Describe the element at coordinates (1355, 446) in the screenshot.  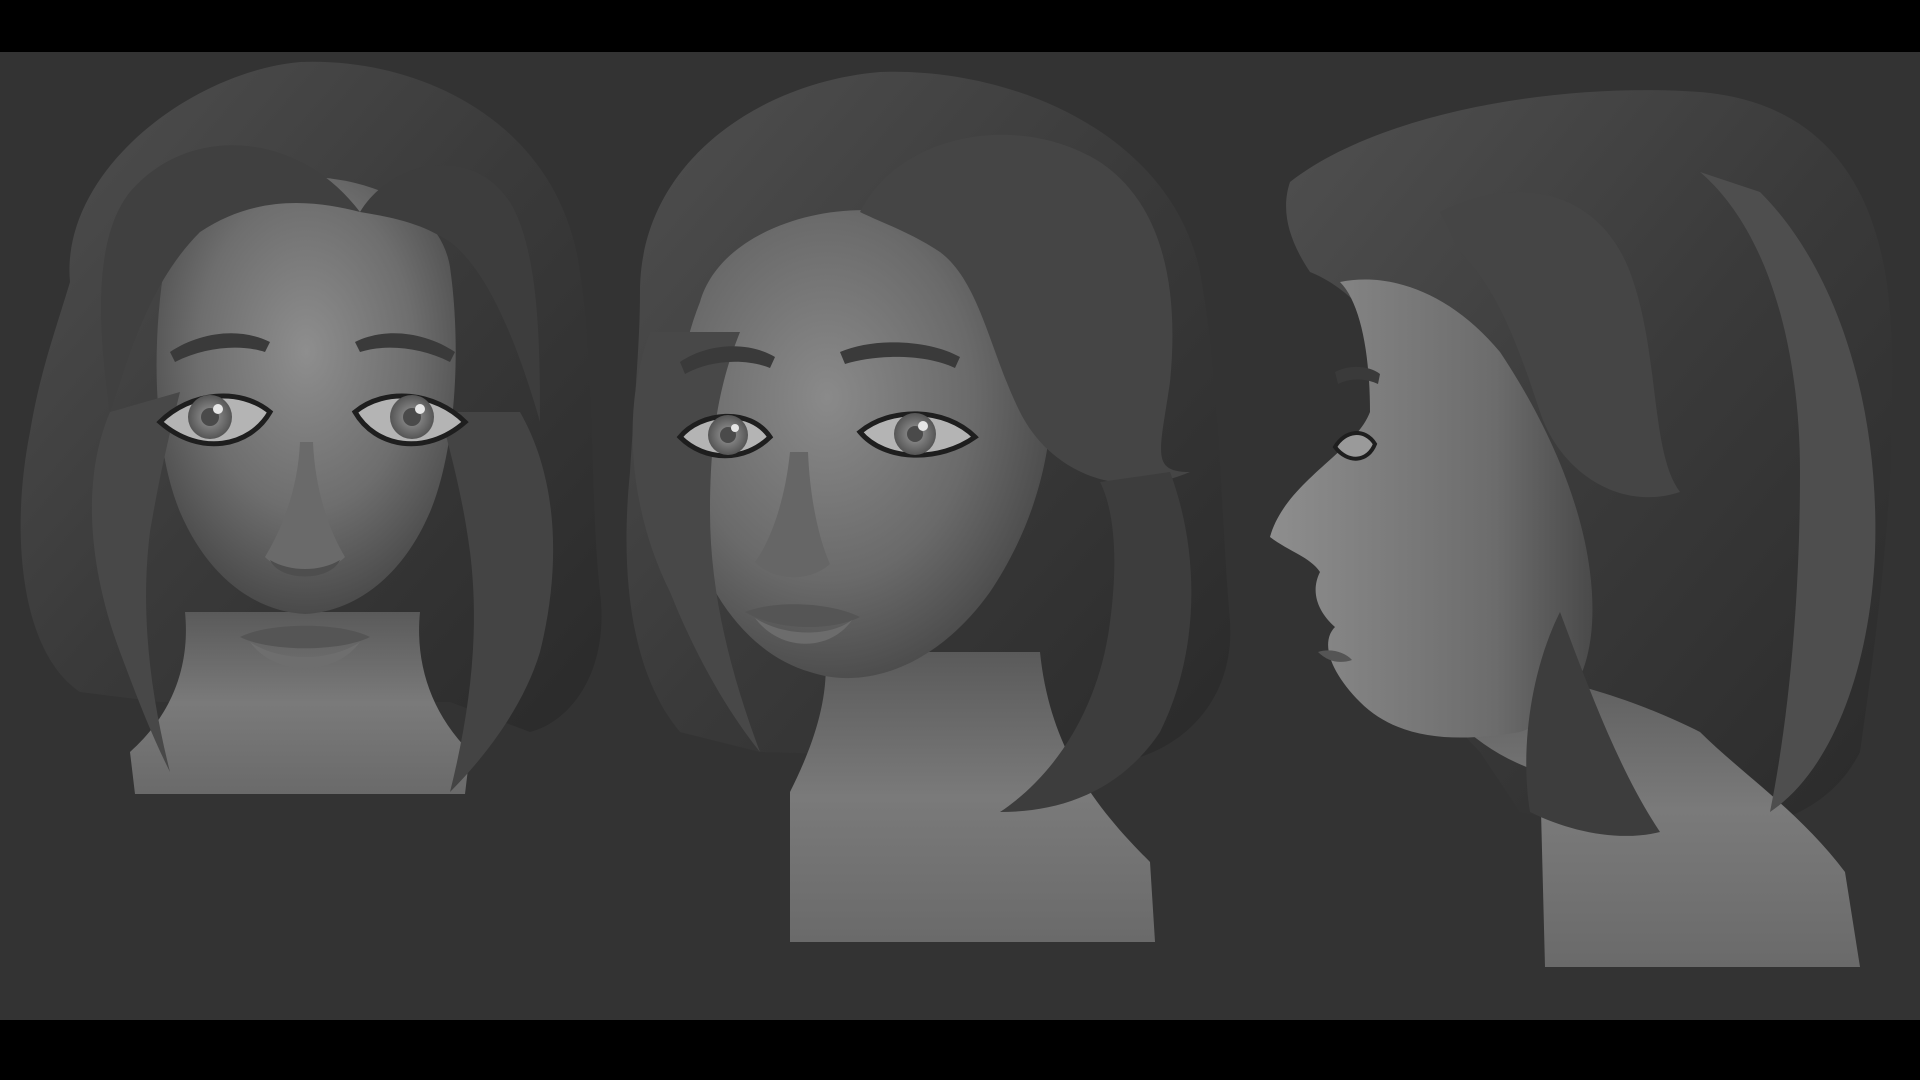
I see `profile-eye` at that location.